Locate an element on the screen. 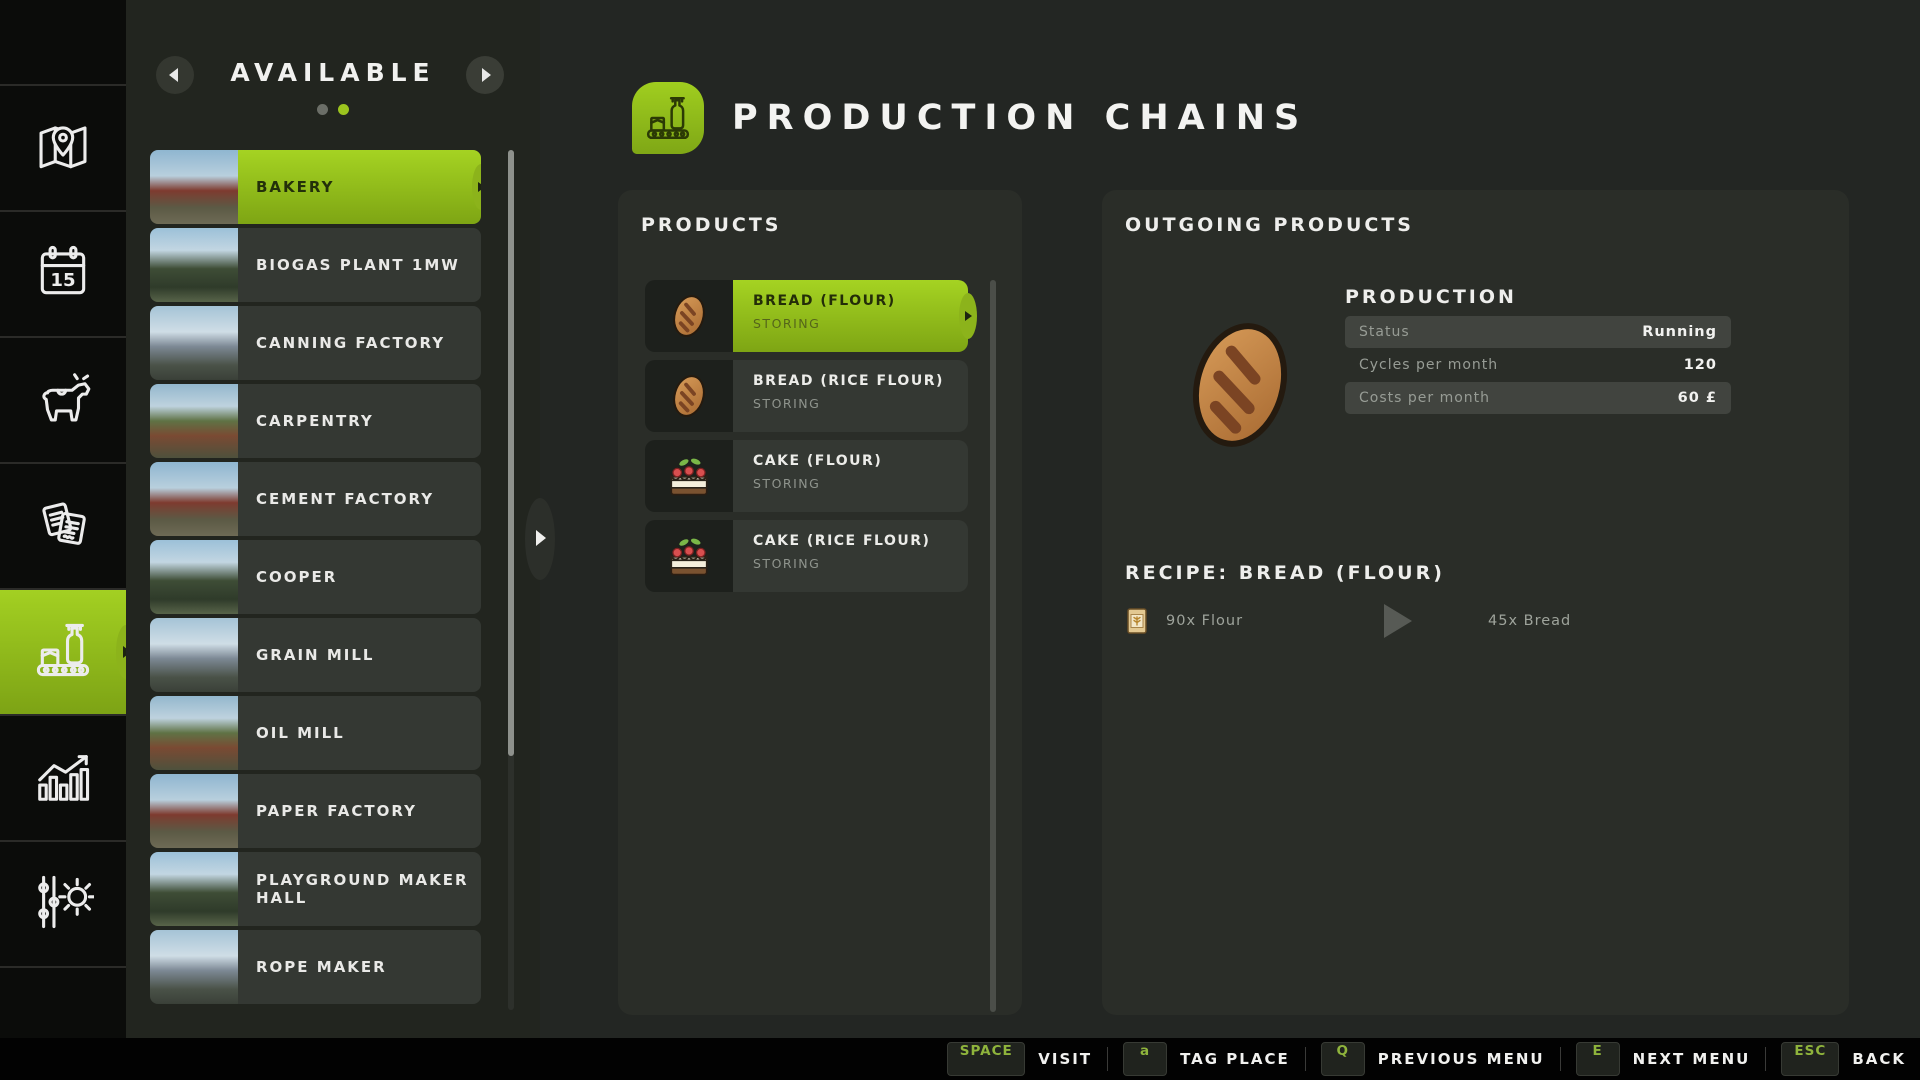 This screenshot has height=1080, width=1920. product-name: CAKE (RICE FLOUR) is located at coordinates (842, 541).